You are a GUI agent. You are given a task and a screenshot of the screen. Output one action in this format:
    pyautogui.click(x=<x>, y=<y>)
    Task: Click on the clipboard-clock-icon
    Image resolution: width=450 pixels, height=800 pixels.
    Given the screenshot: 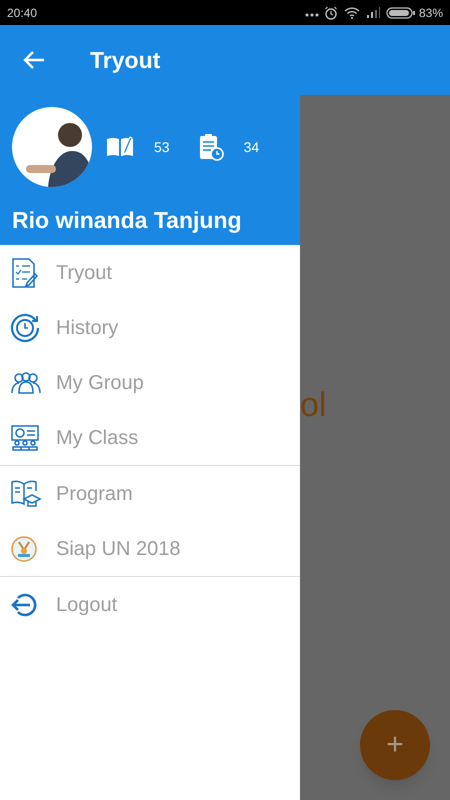 What is the action you would take?
    pyautogui.click(x=211, y=147)
    